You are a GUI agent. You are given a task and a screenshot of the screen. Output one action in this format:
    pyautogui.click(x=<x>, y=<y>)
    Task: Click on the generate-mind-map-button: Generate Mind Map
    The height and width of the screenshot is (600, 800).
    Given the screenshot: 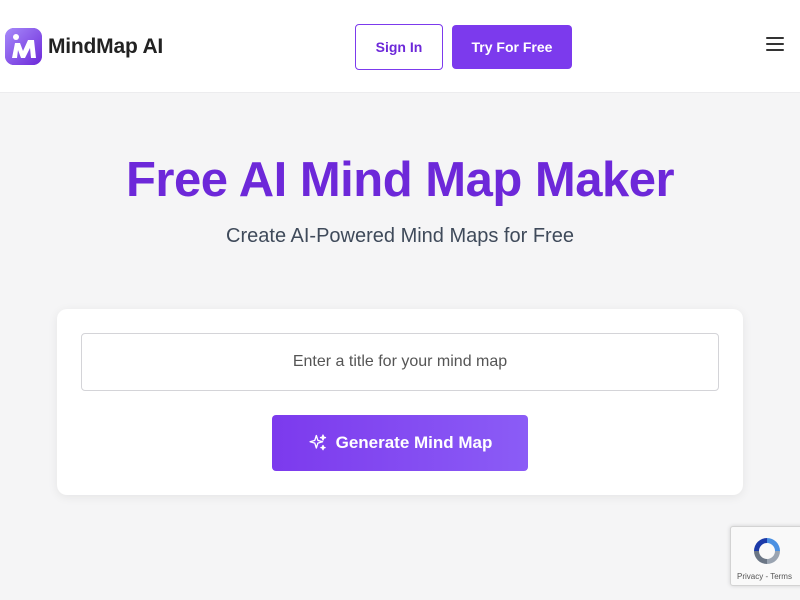 What is the action you would take?
    pyautogui.click(x=400, y=443)
    